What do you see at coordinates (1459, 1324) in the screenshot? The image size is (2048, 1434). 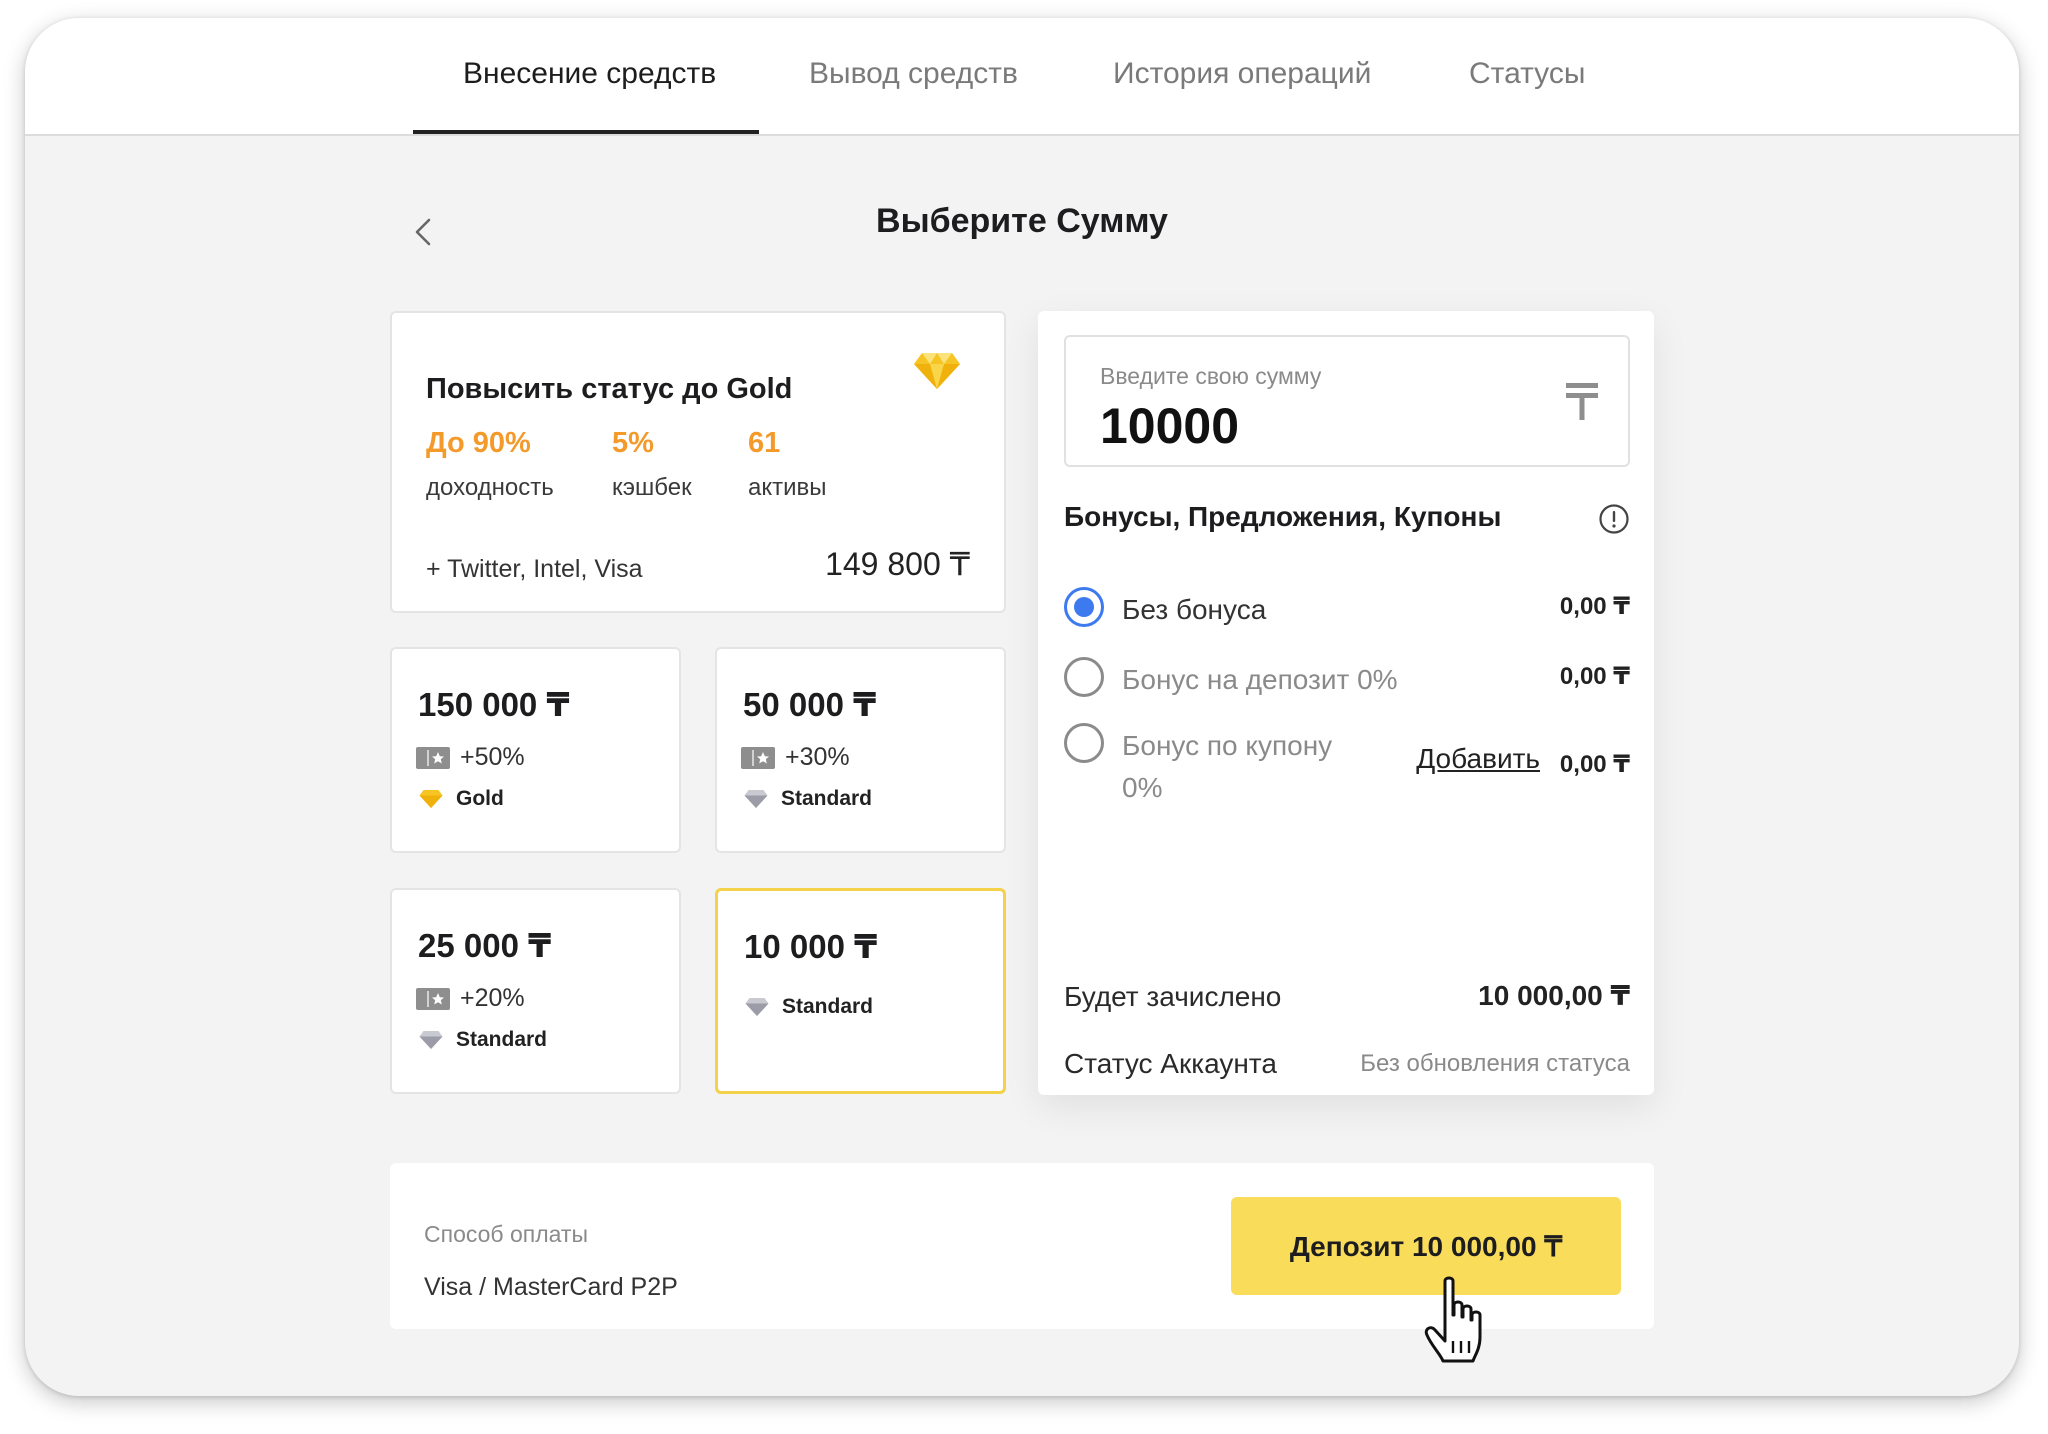 I see `hand-pointer-cursor-icon` at bounding box center [1459, 1324].